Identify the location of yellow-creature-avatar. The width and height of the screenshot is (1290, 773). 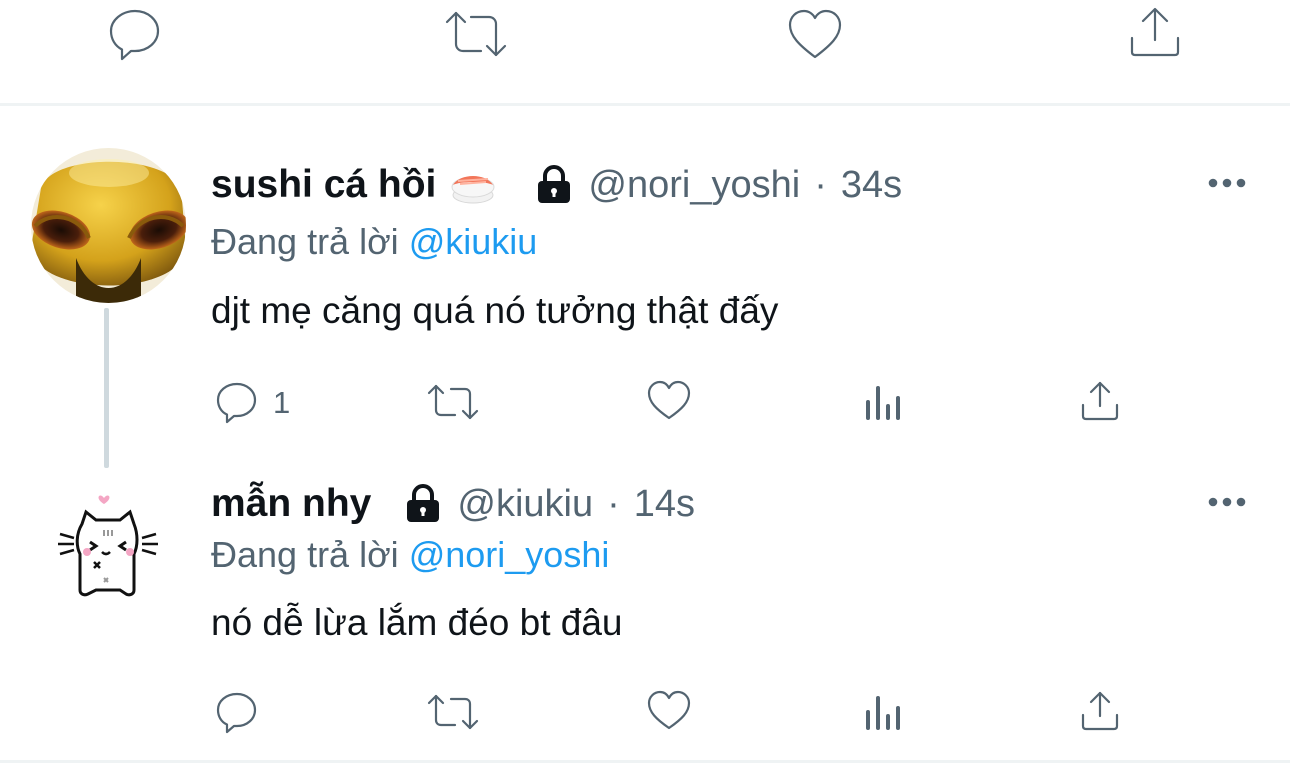
(108, 225).